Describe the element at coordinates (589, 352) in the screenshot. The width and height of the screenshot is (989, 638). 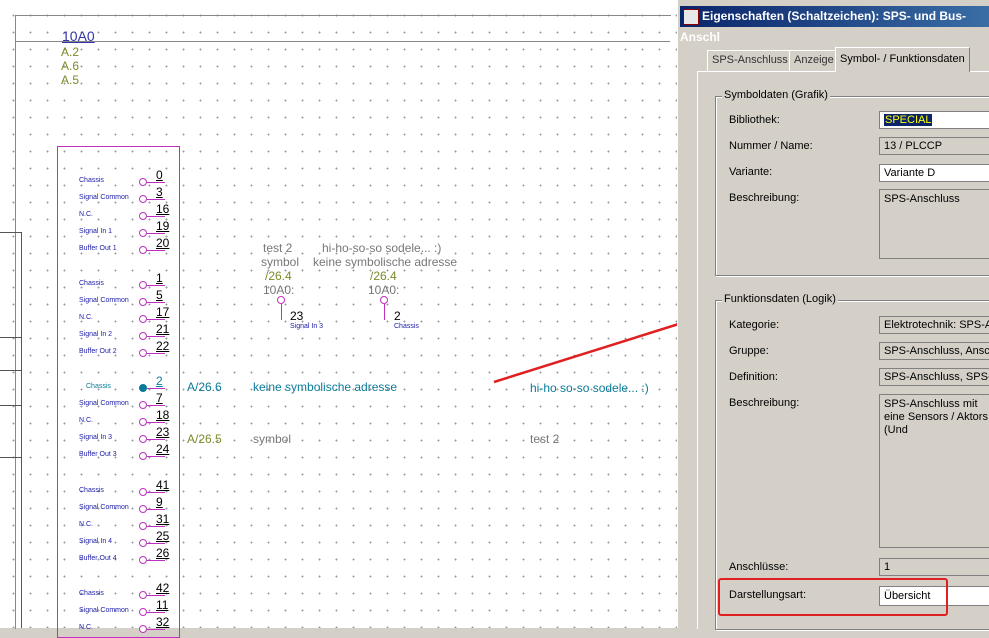
I see `annotation-arrow` at that location.